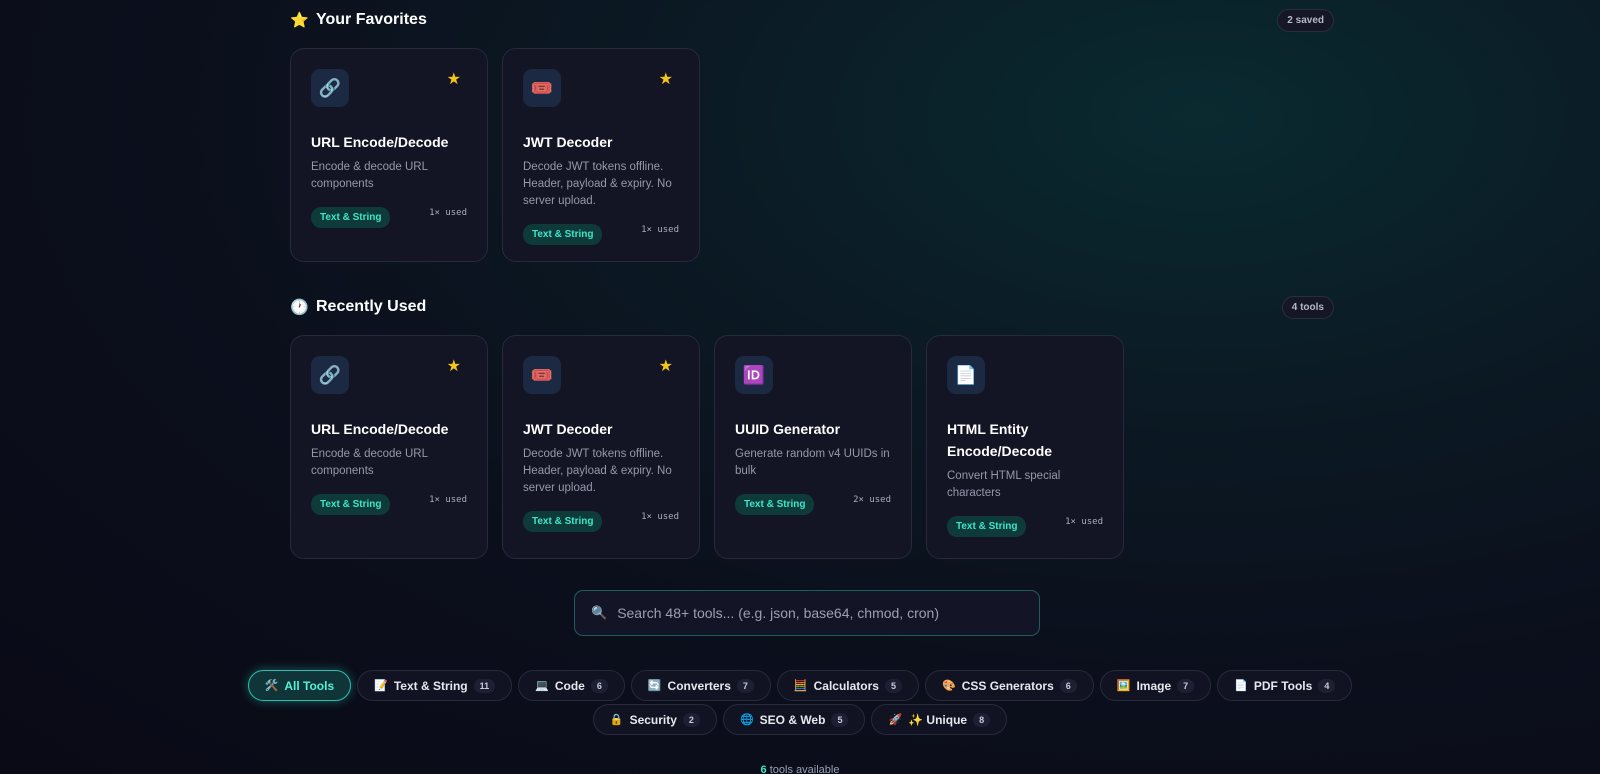 Image resolution: width=1600 pixels, height=774 pixels. What do you see at coordinates (299, 307) in the screenshot?
I see `clock-icon: 🕐` at bounding box center [299, 307].